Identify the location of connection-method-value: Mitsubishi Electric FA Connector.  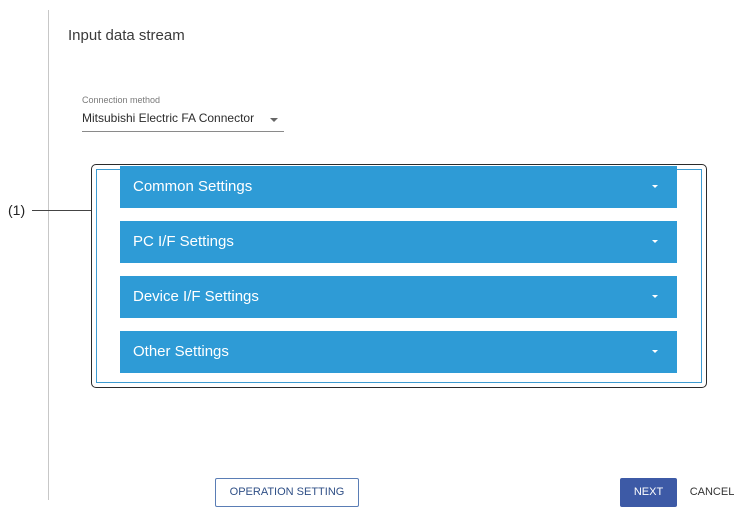
(168, 118).